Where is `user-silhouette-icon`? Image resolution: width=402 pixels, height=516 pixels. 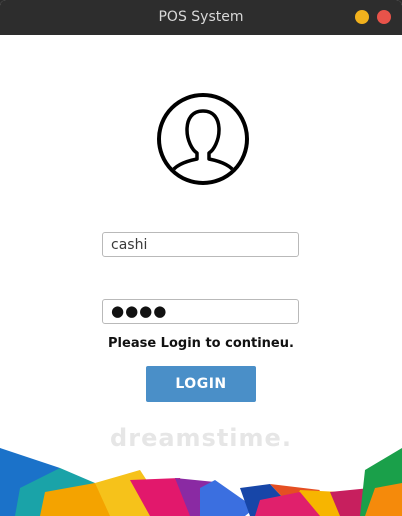
user-silhouette-icon is located at coordinates (203, 139).